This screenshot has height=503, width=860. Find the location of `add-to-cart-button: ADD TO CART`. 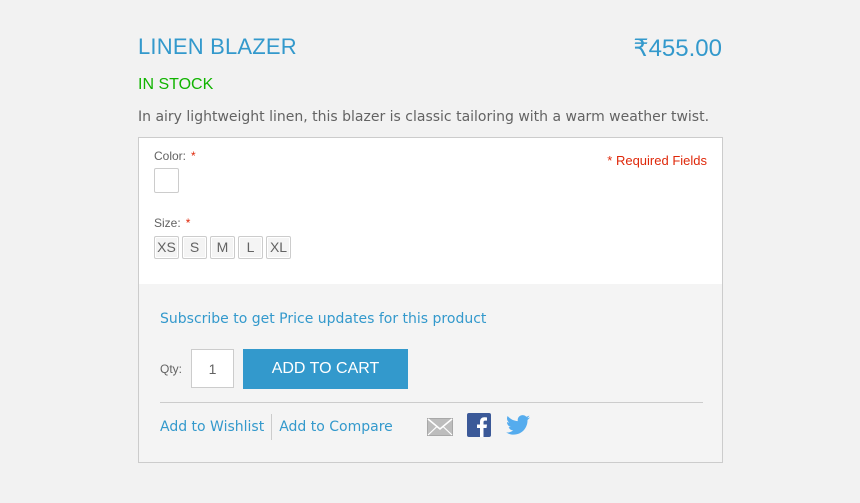

add-to-cart-button: ADD TO CART is located at coordinates (325, 369).